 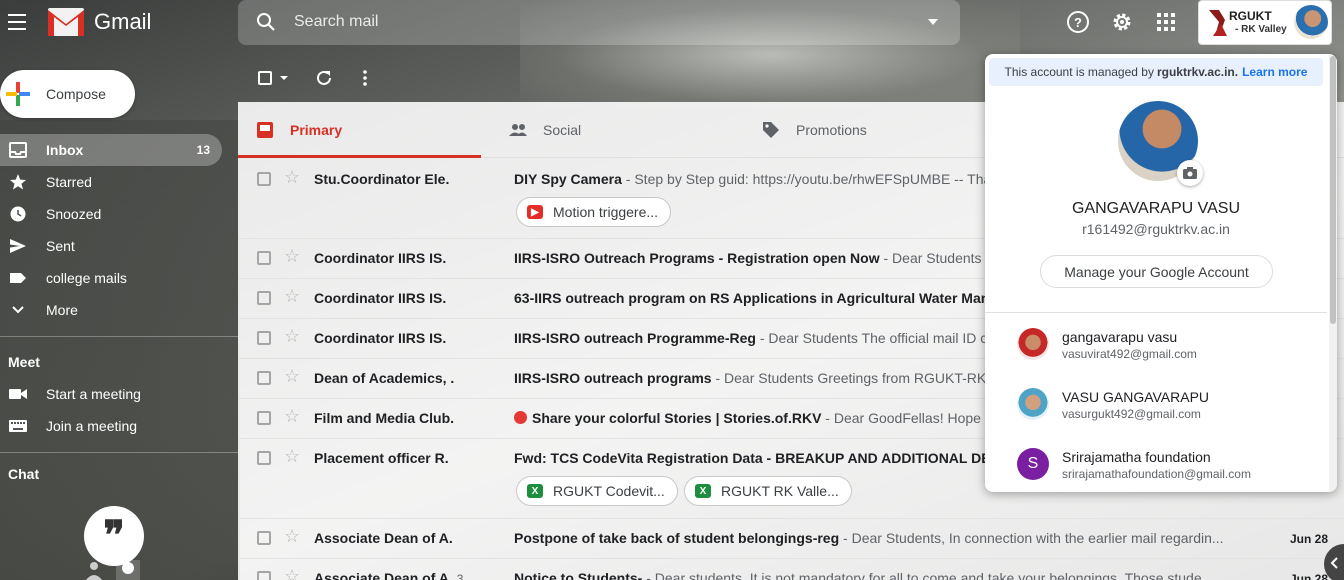 What do you see at coordinates (74, 214) in the screenshot?
I see `sidebar-item-label: Snoozed` at bounding box center [74, 214].